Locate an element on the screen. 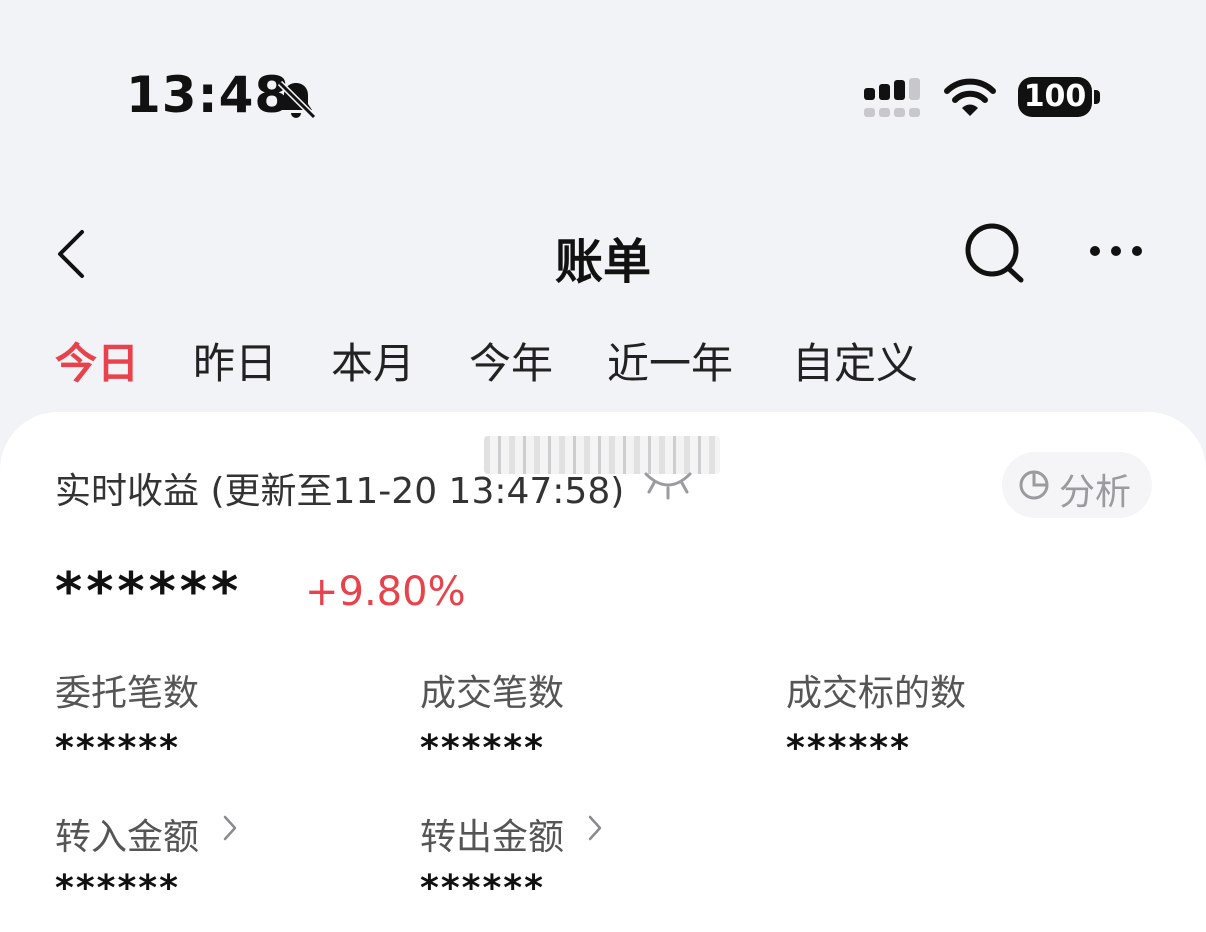 This screenshot has width=1206, height=932. wifi-icon is located at coordinates (970, 97).